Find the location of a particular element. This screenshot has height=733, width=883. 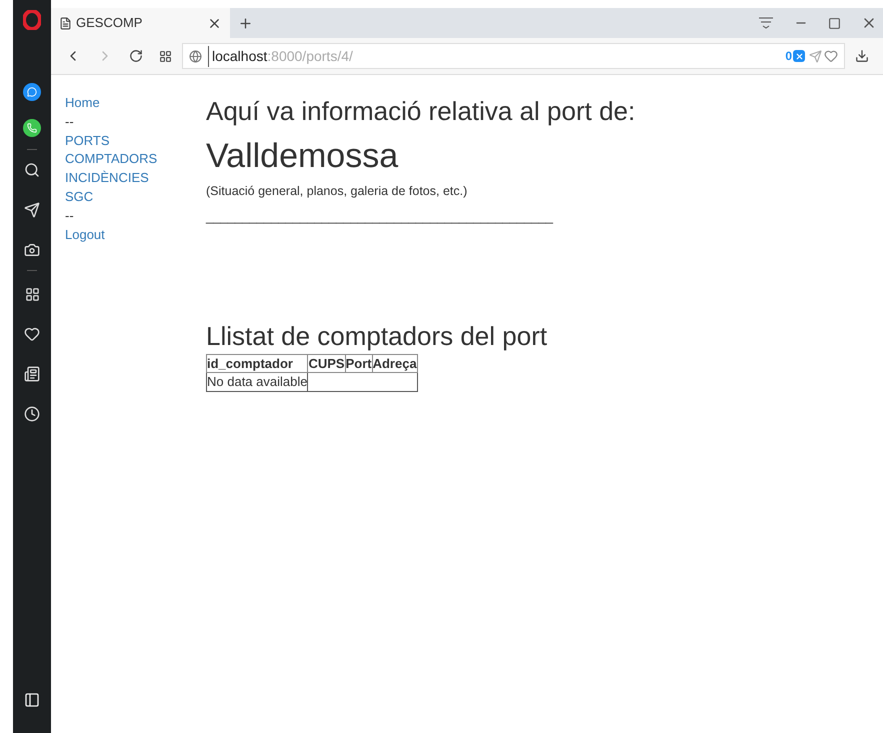

blocked-count: 0 is located at coordinates (788, 56).